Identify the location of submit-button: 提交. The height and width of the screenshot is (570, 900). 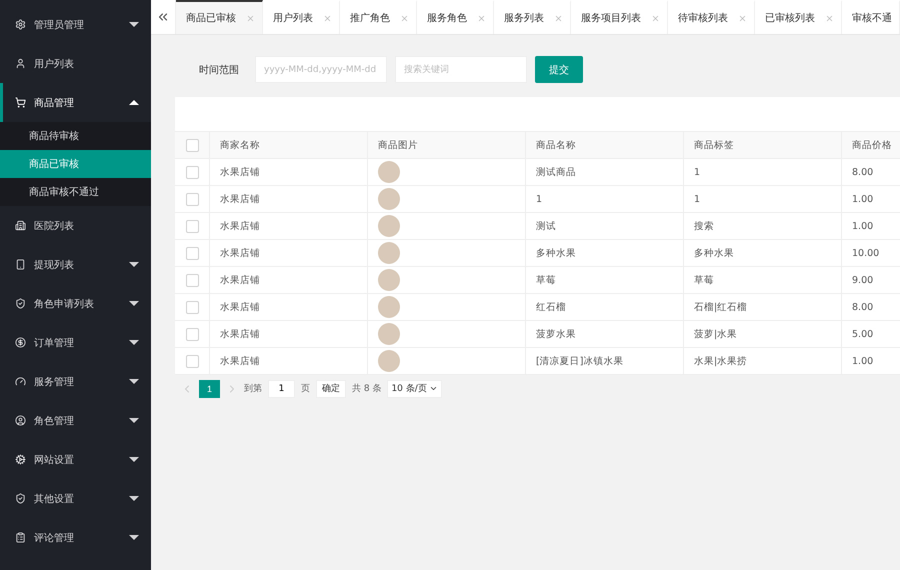
(559, 69).